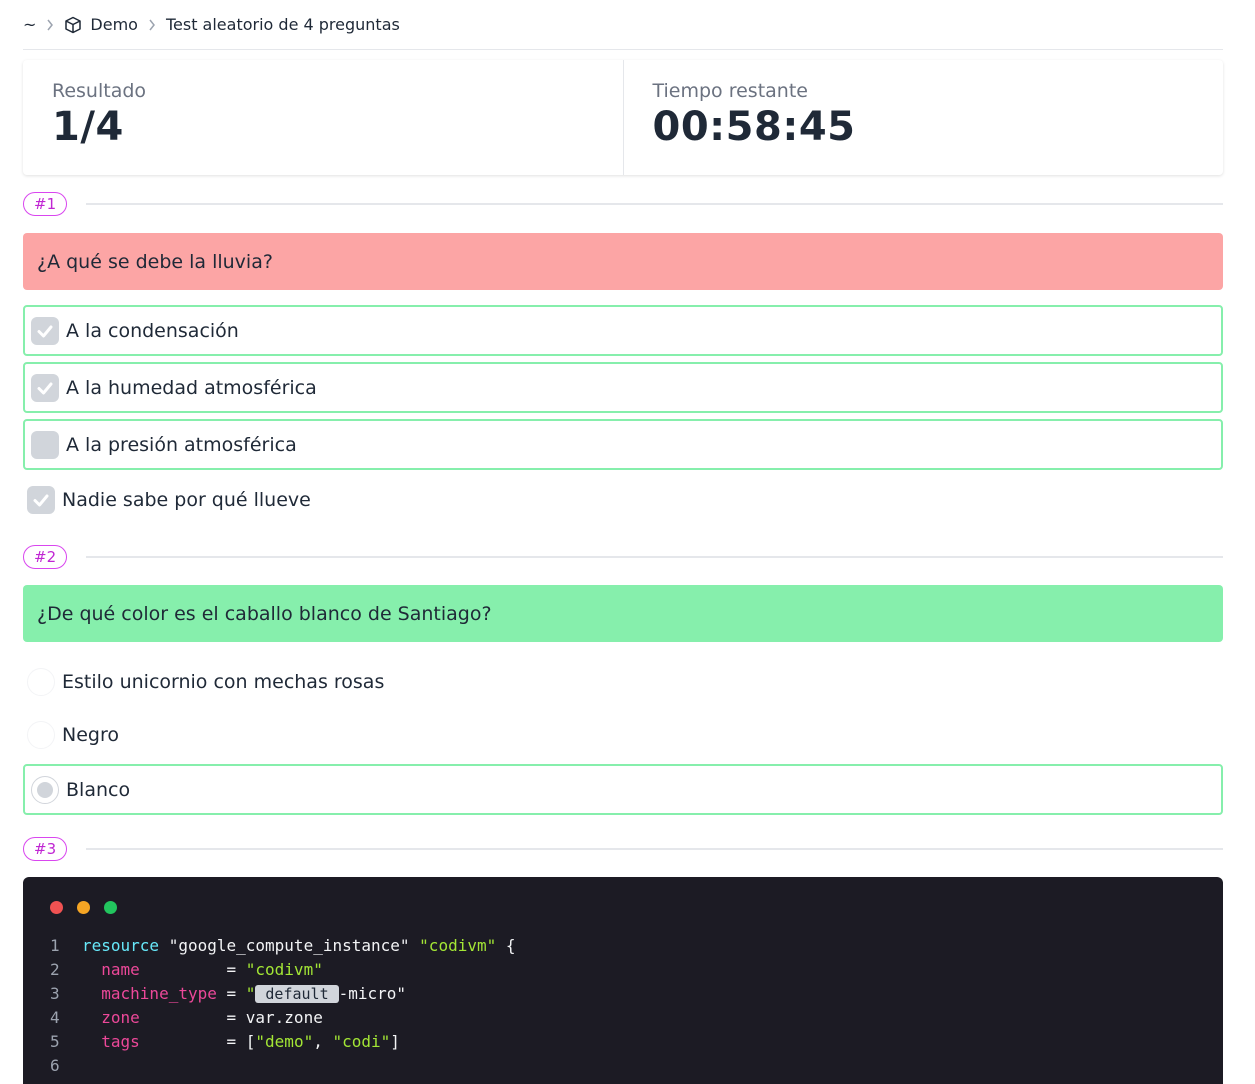 The width and height of the screenshot is (1255, 1084). I want to click on code-token: machine_type, so click(159, 993).